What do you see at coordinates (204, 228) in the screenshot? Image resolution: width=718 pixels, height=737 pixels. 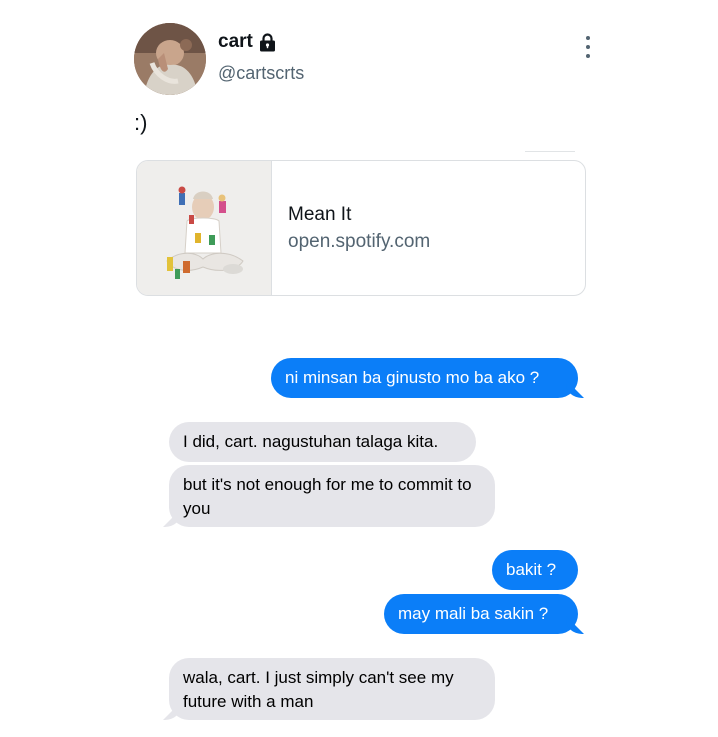 I see `album-art-image` at bounding box center [204, 228].